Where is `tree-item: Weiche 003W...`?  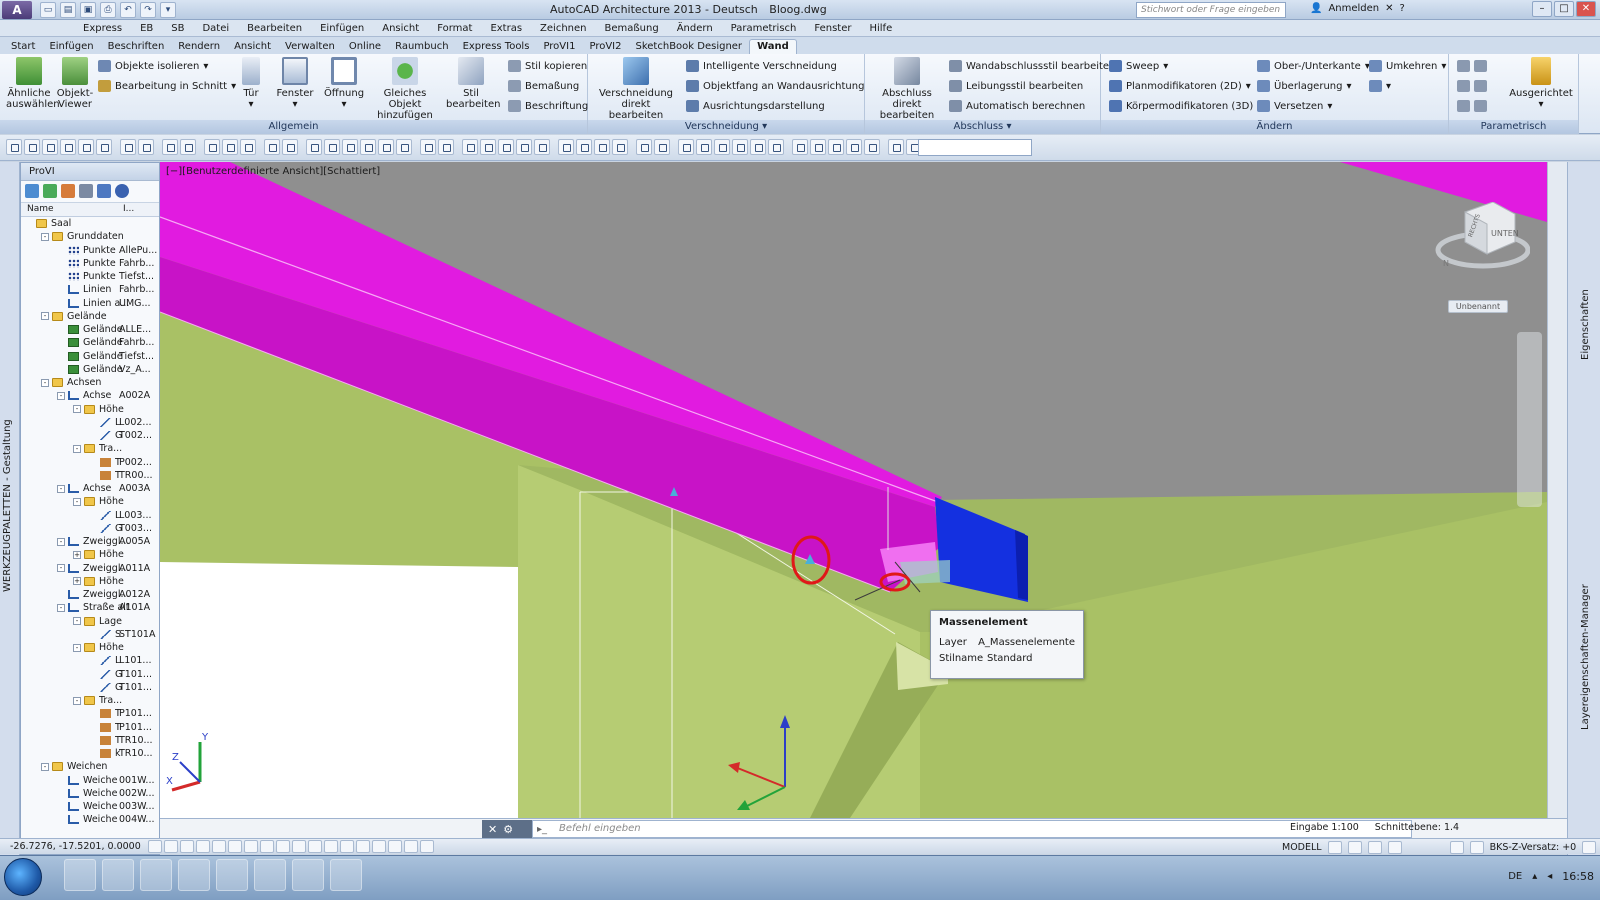 tree-item: Weiche 003W... is located at coordinates (90, 806).